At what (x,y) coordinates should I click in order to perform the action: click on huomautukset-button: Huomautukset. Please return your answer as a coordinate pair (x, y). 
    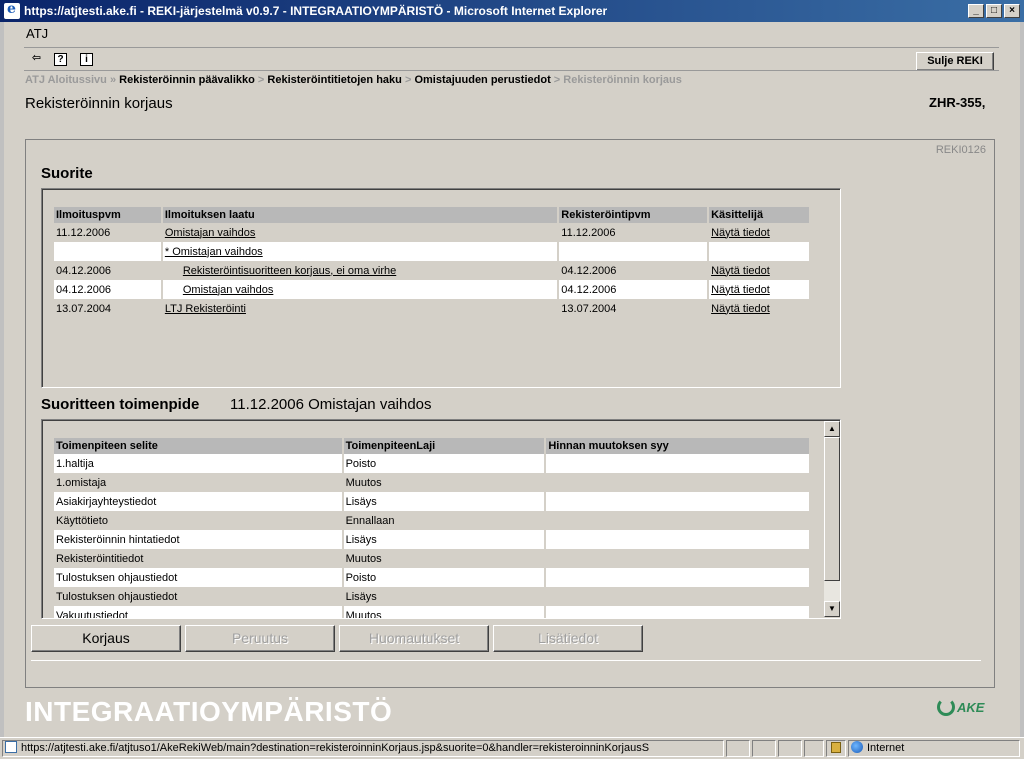
    Looking at the image, I should click on (414, 638).